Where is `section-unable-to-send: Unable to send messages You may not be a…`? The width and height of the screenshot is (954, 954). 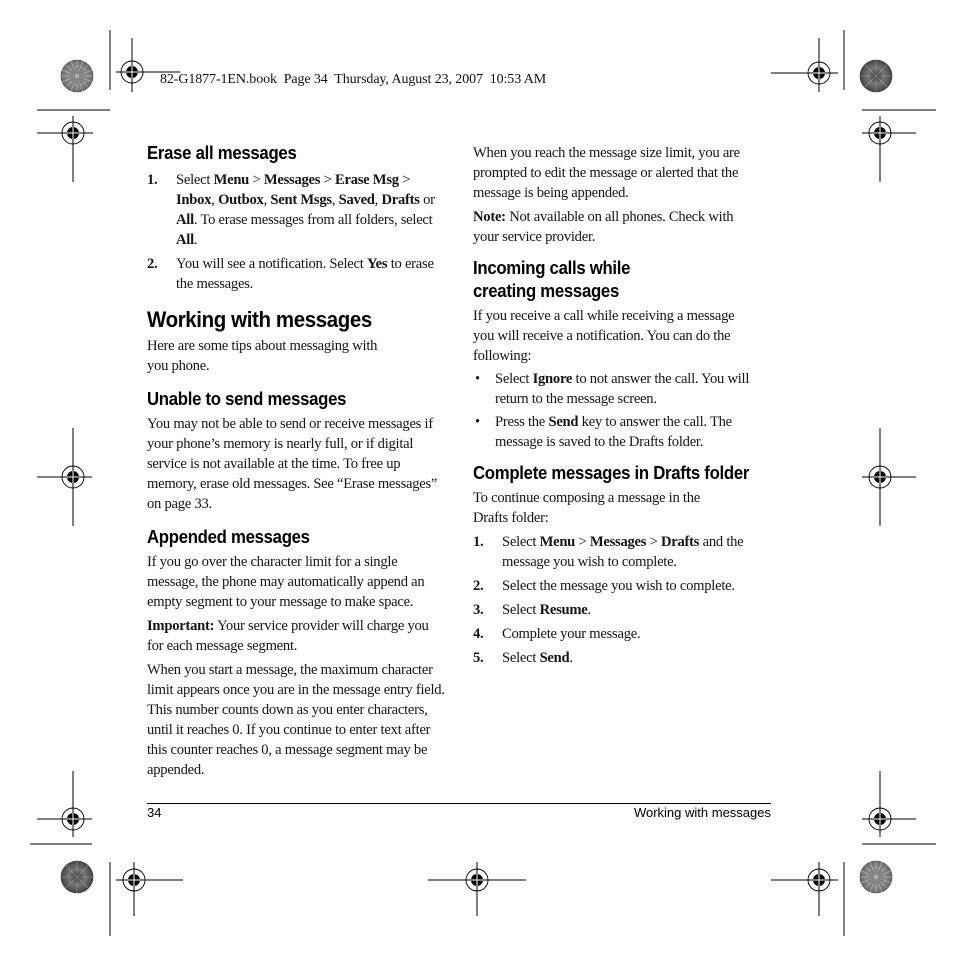
section-unable-to-send: Unable to send messages You may not be a… is located at coordinates (297, 451).